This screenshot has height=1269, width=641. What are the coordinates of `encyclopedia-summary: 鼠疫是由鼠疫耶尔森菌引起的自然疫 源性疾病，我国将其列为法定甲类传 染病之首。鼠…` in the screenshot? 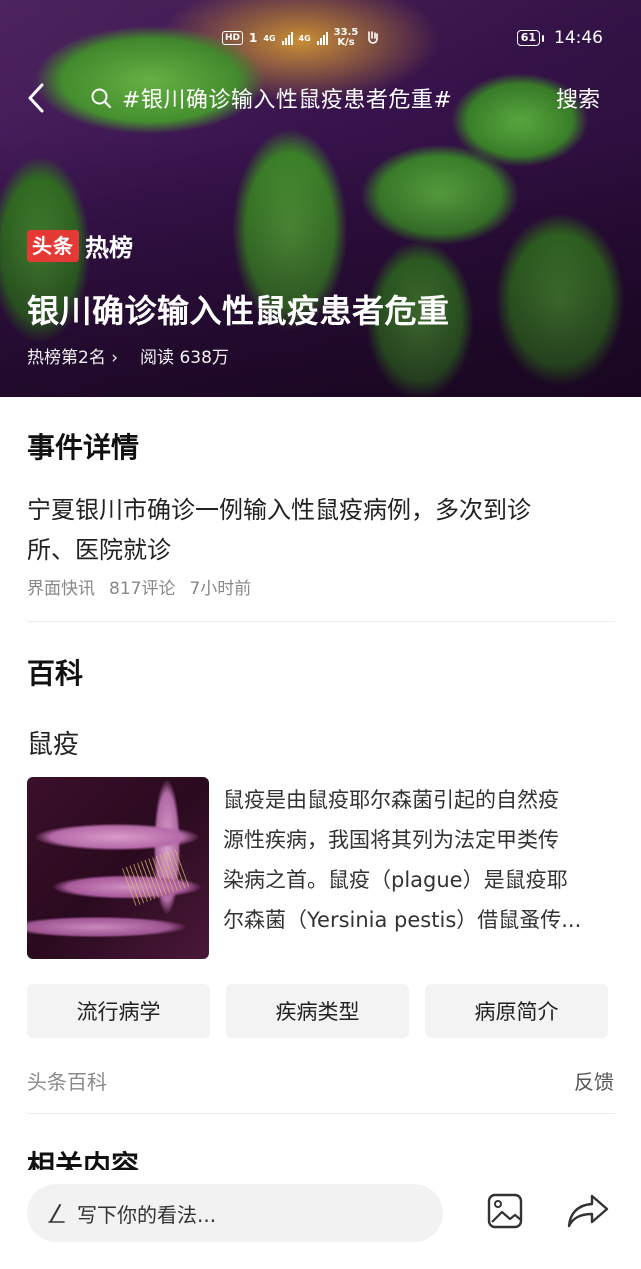 It's located at (419, 860).